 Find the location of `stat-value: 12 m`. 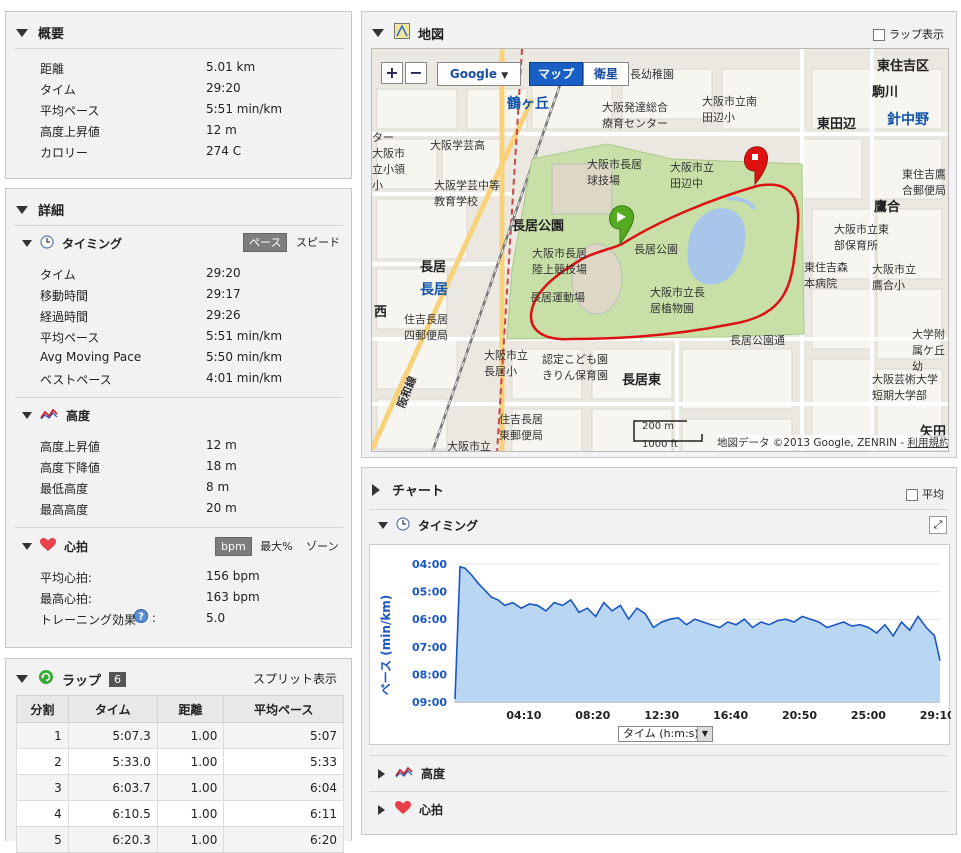

stat-value: 12 m is located at coordinates (221, 445).